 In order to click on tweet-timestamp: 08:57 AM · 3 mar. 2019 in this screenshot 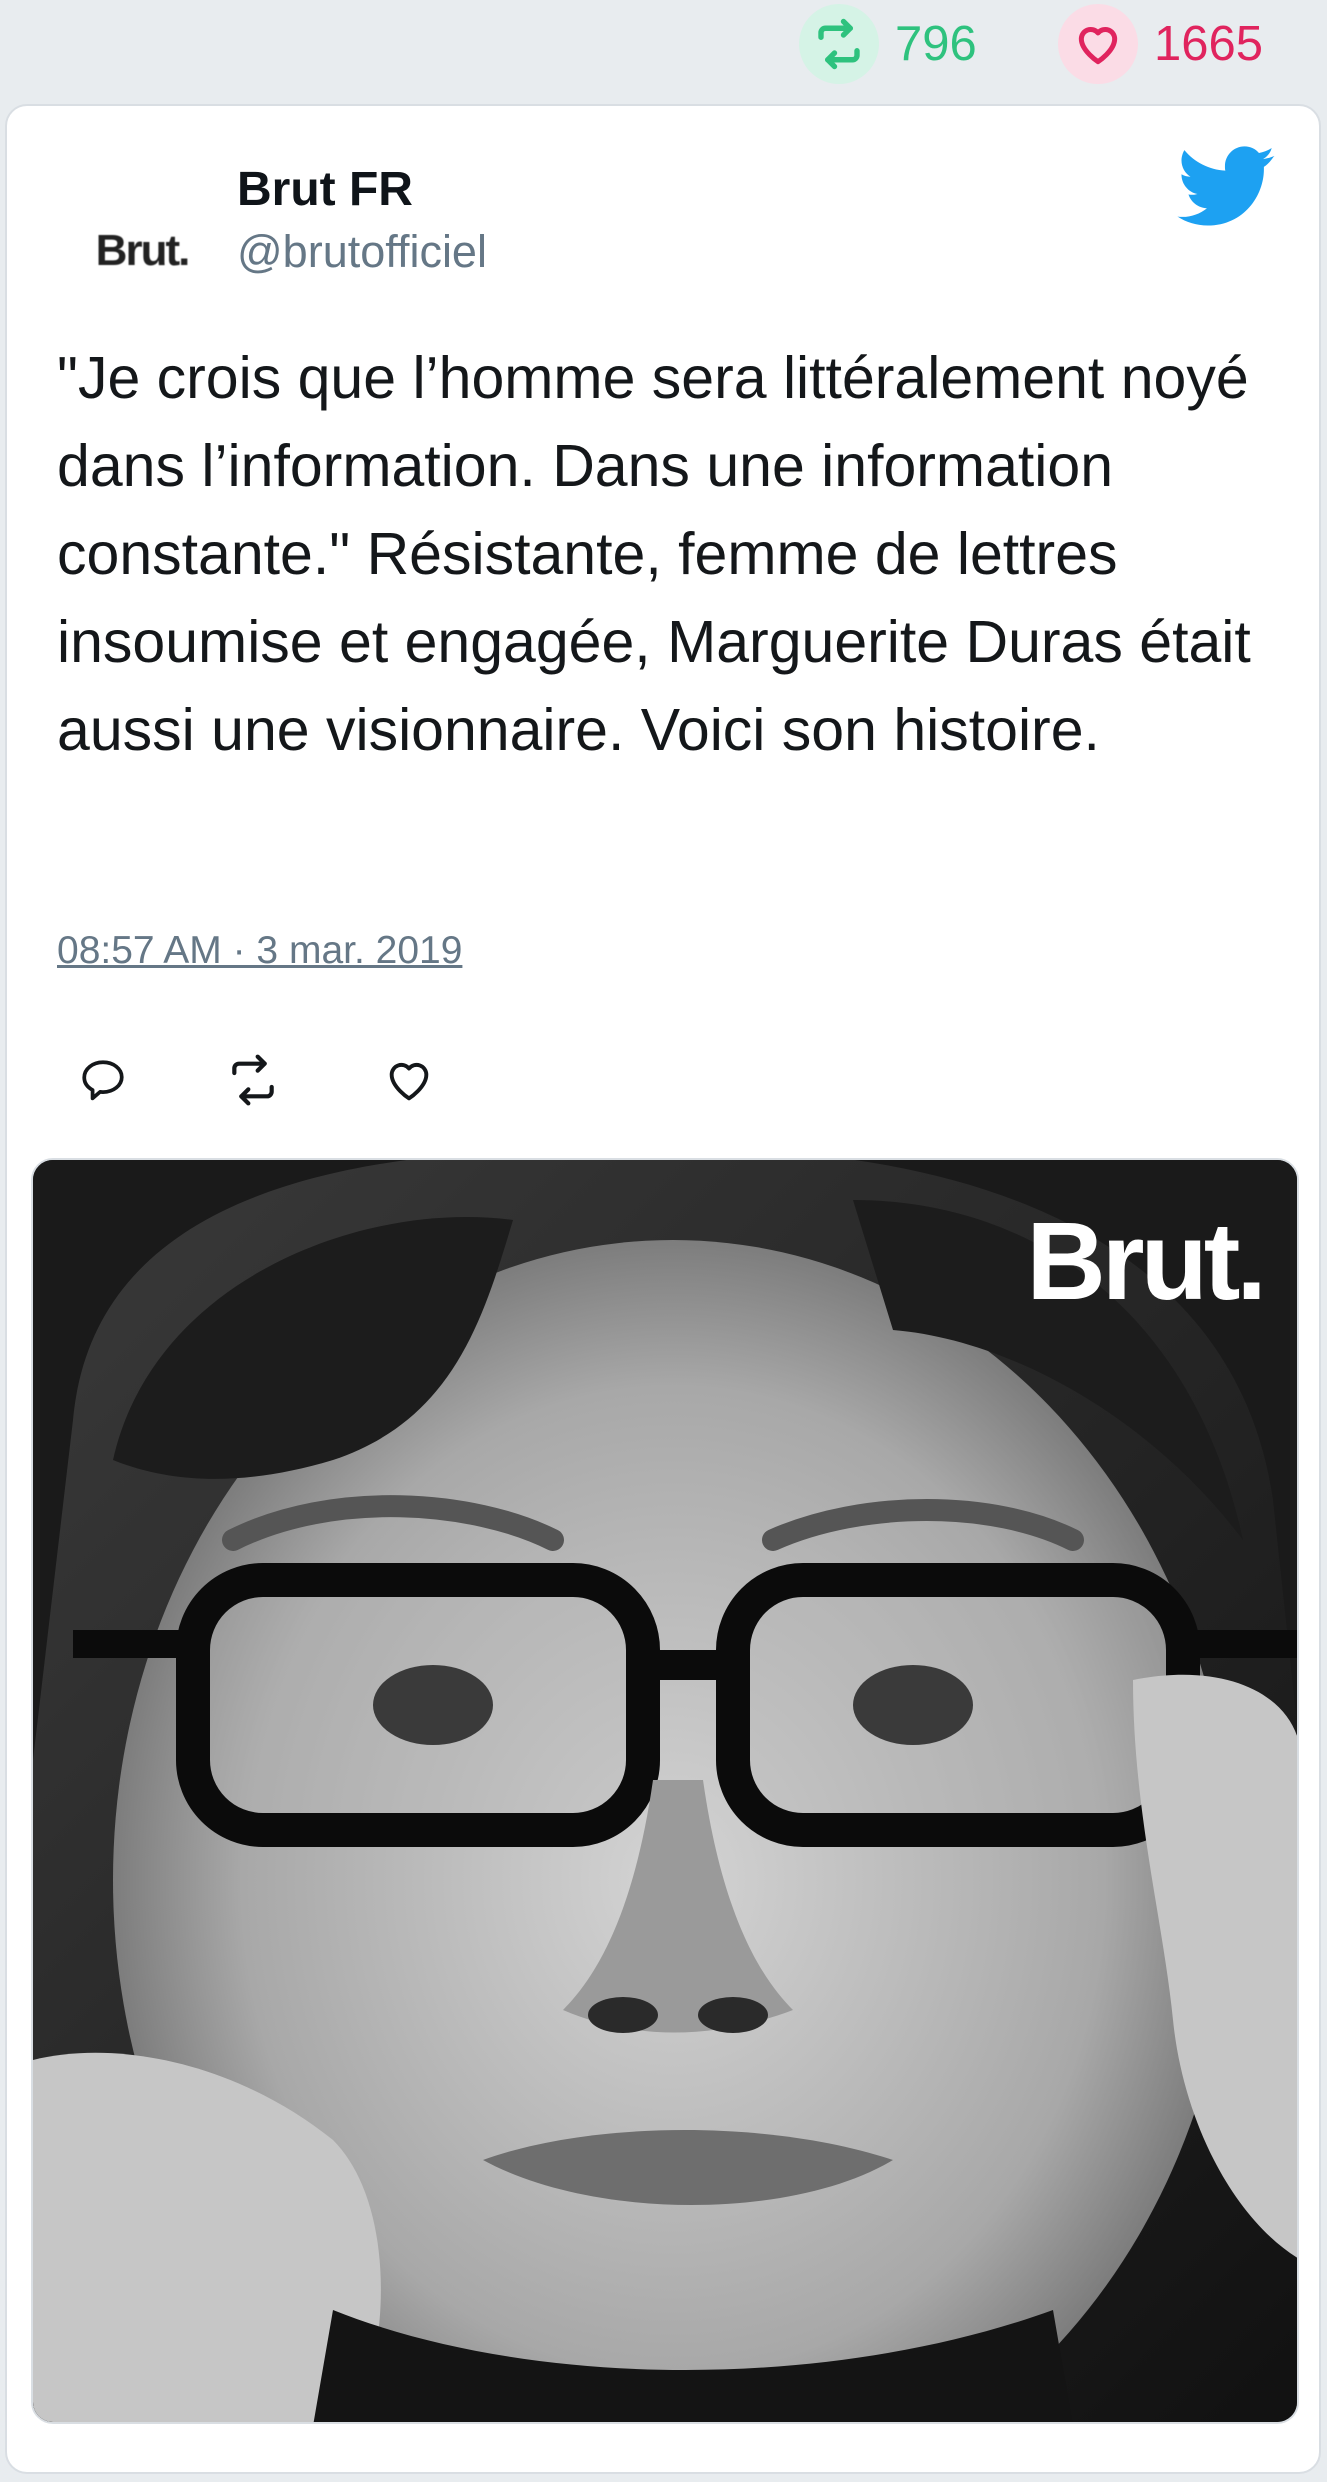, I will do `click(259, 951)`.